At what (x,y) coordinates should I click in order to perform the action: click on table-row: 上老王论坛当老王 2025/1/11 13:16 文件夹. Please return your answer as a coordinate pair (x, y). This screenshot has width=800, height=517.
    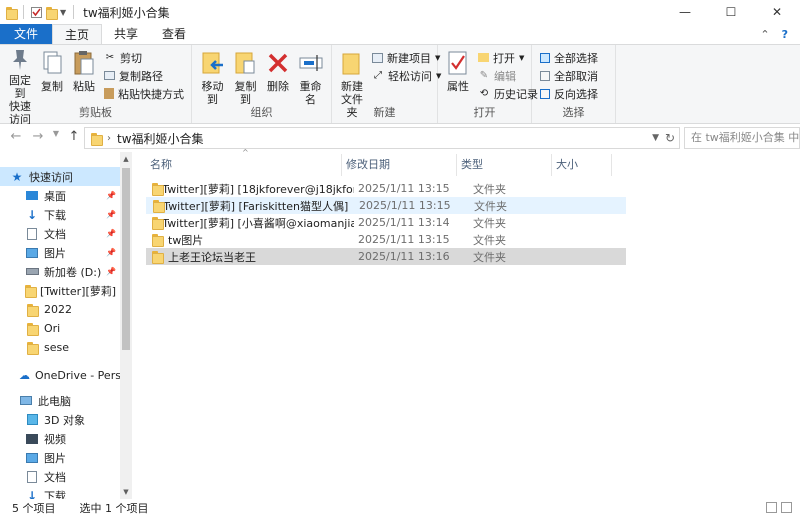
    Looking at the image, I should click on (386, 256).